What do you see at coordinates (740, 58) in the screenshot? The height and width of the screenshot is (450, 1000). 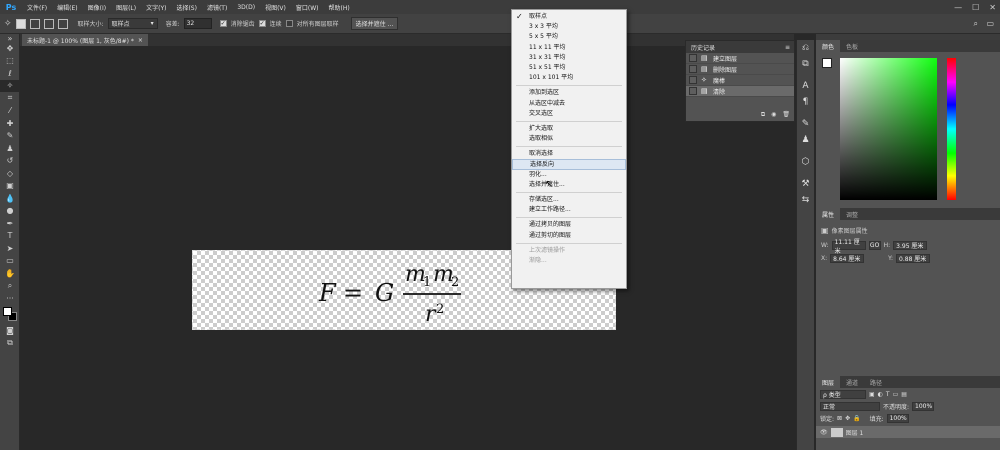 I see `history-item: ▤ 建立图层` at bounding box center [740, 58].